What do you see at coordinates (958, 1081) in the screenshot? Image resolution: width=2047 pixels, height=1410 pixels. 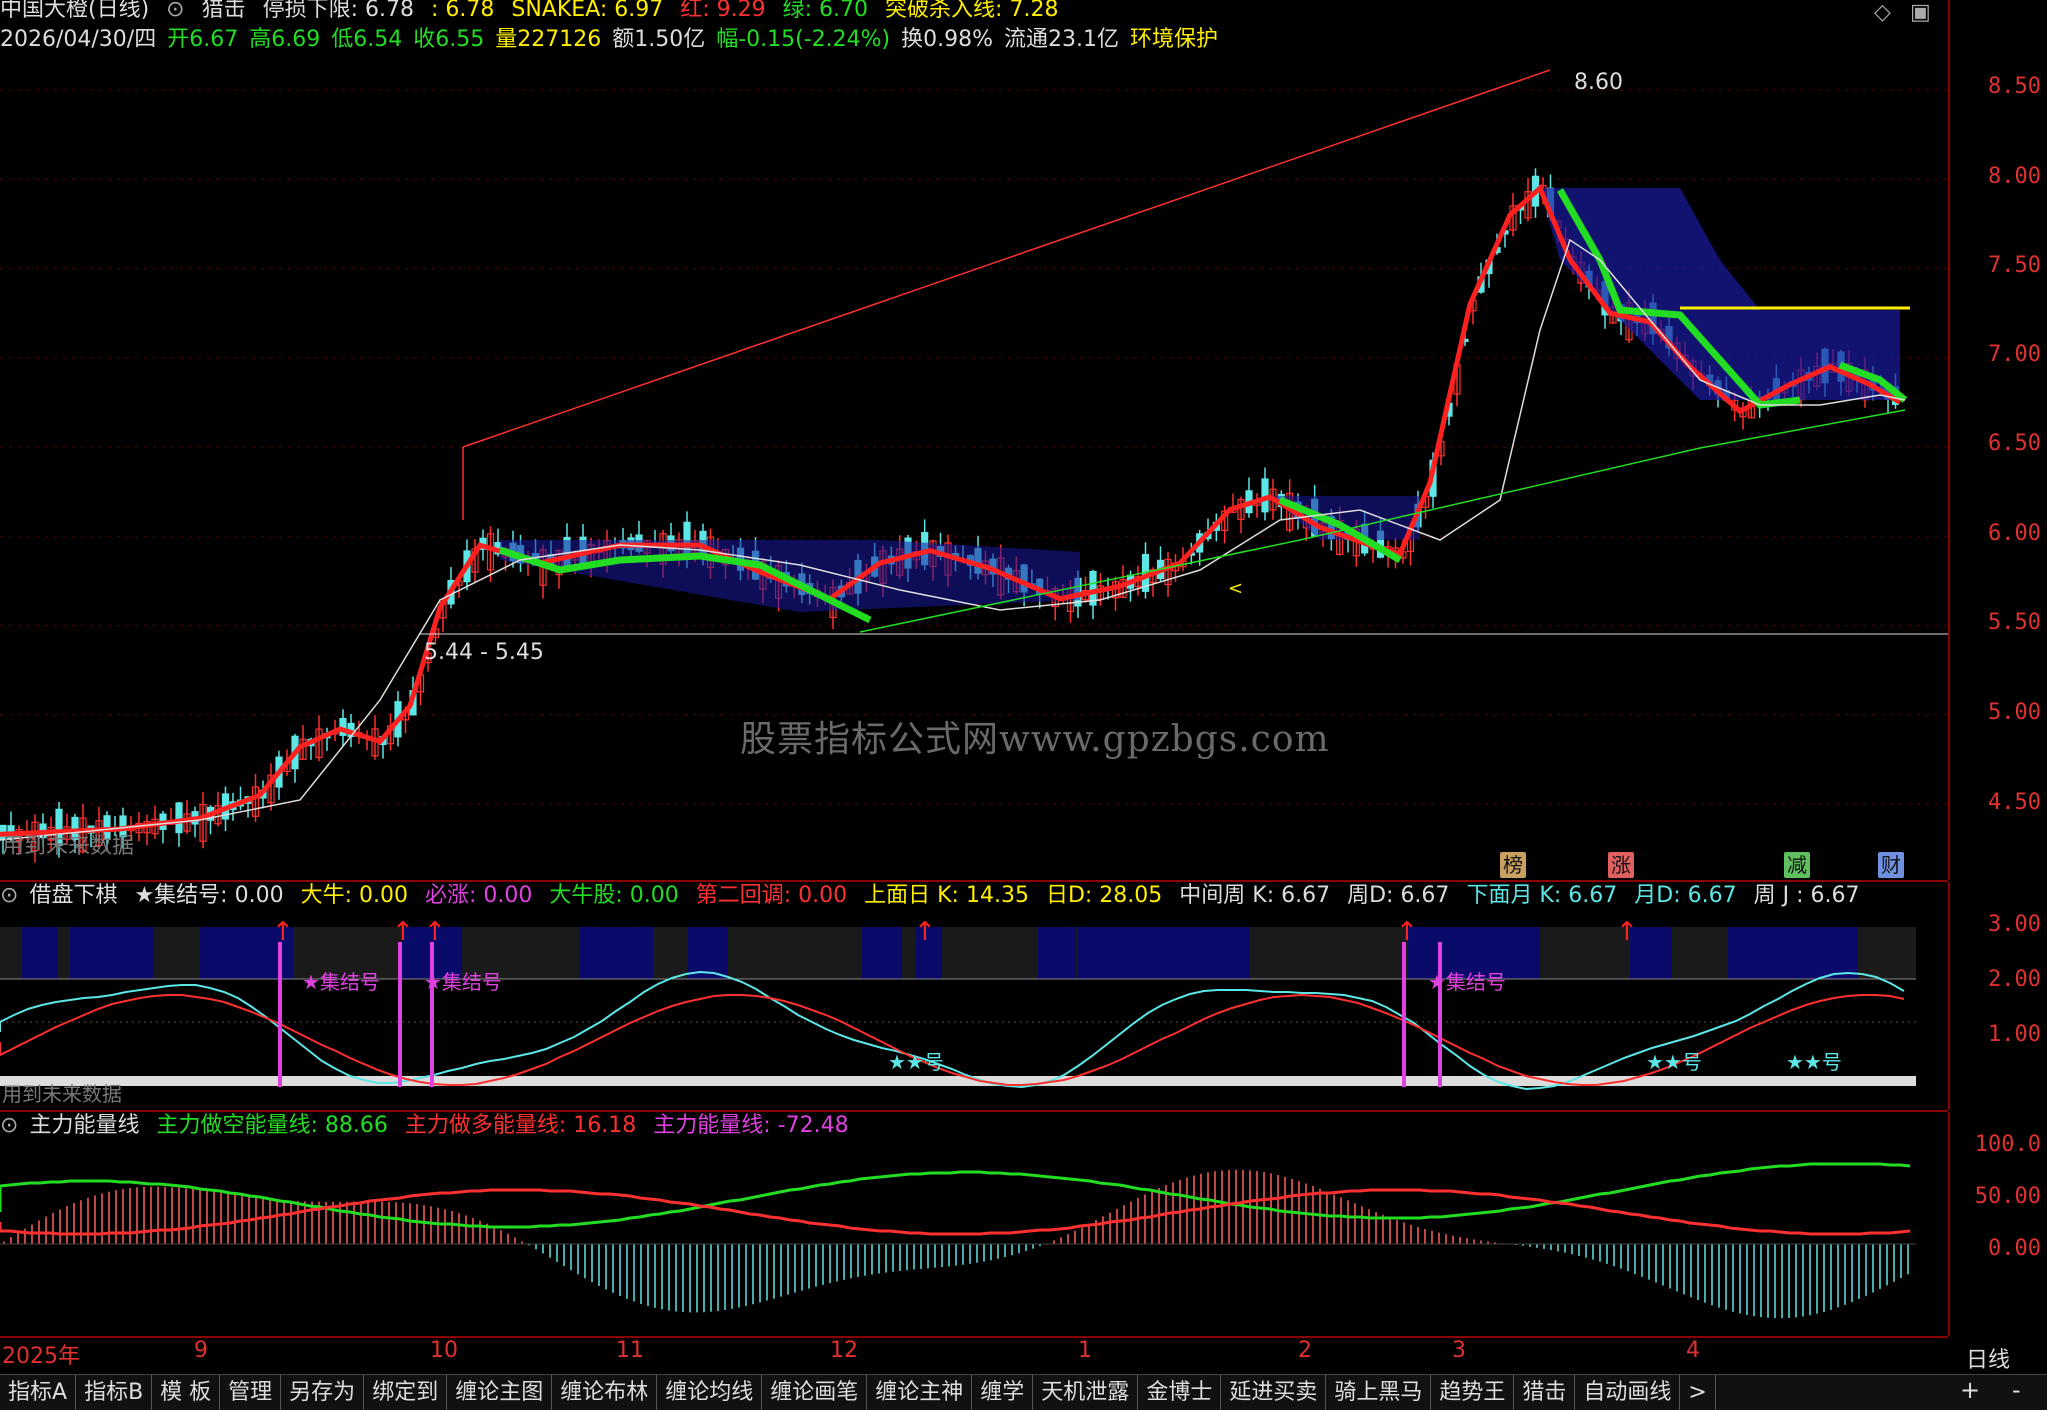 I see `baseline-bar` at bounding box center [958, 1081].